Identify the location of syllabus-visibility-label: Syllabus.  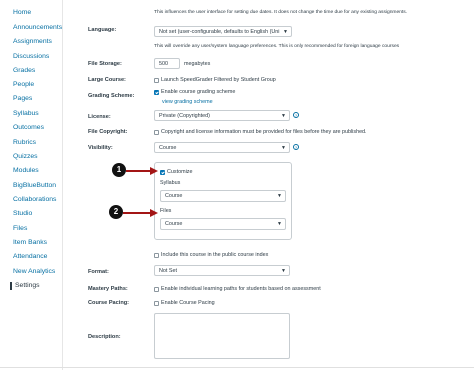
(170, 183).